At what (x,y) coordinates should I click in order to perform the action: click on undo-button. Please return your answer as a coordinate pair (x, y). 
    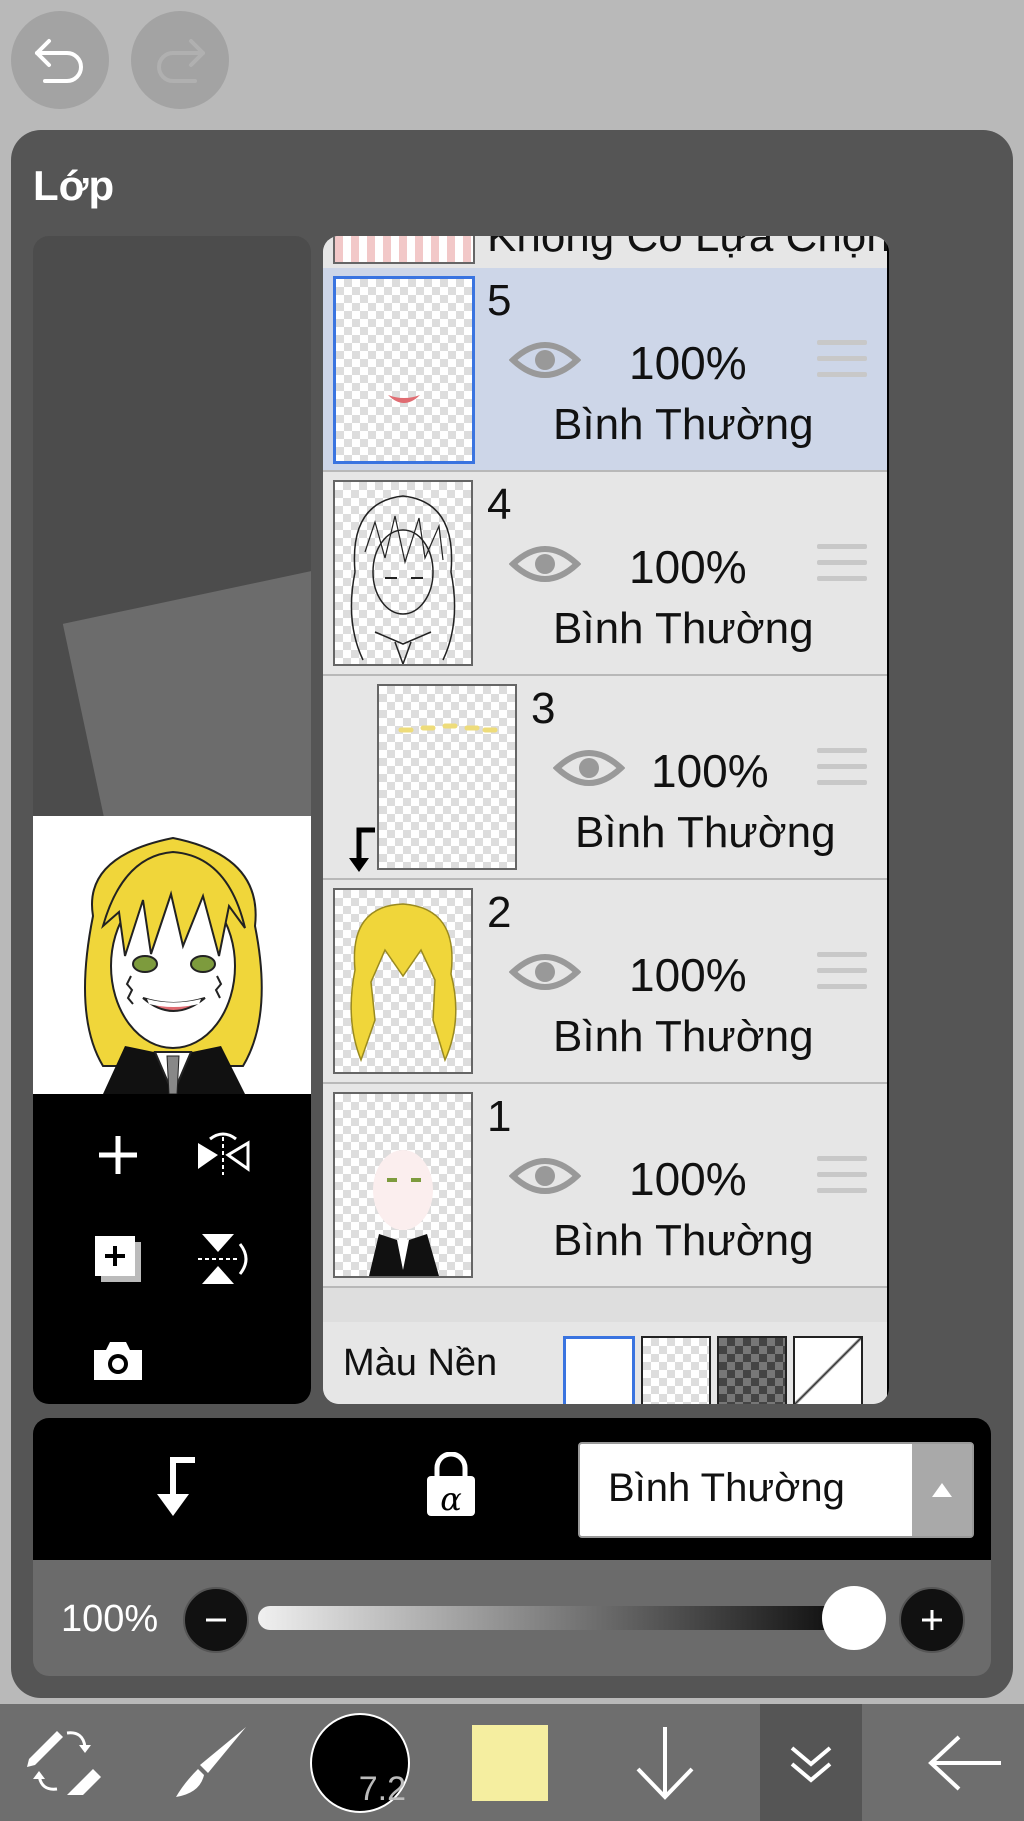
    Looking at the image, I should click on (60, 60).